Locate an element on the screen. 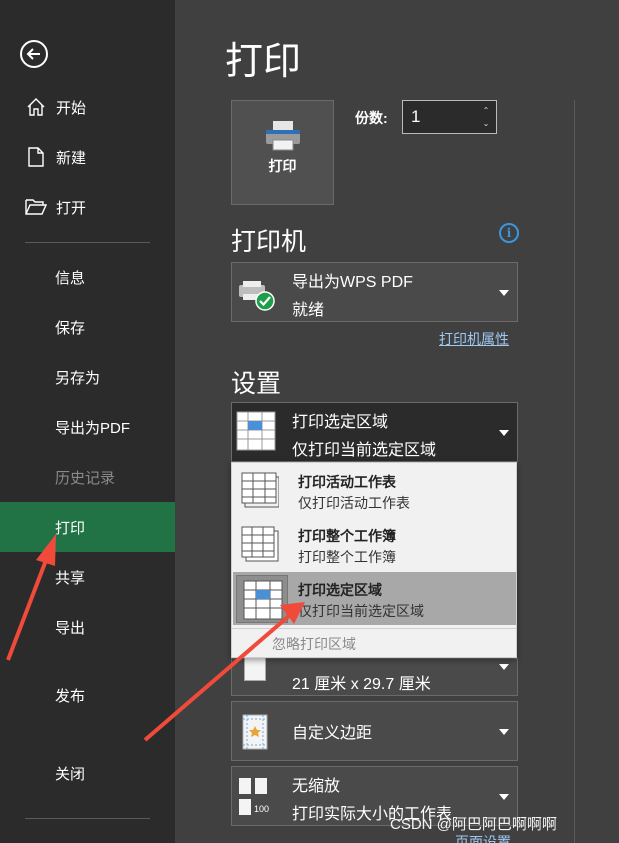  workbook-grid-icon is located at coordinates (260, 546).